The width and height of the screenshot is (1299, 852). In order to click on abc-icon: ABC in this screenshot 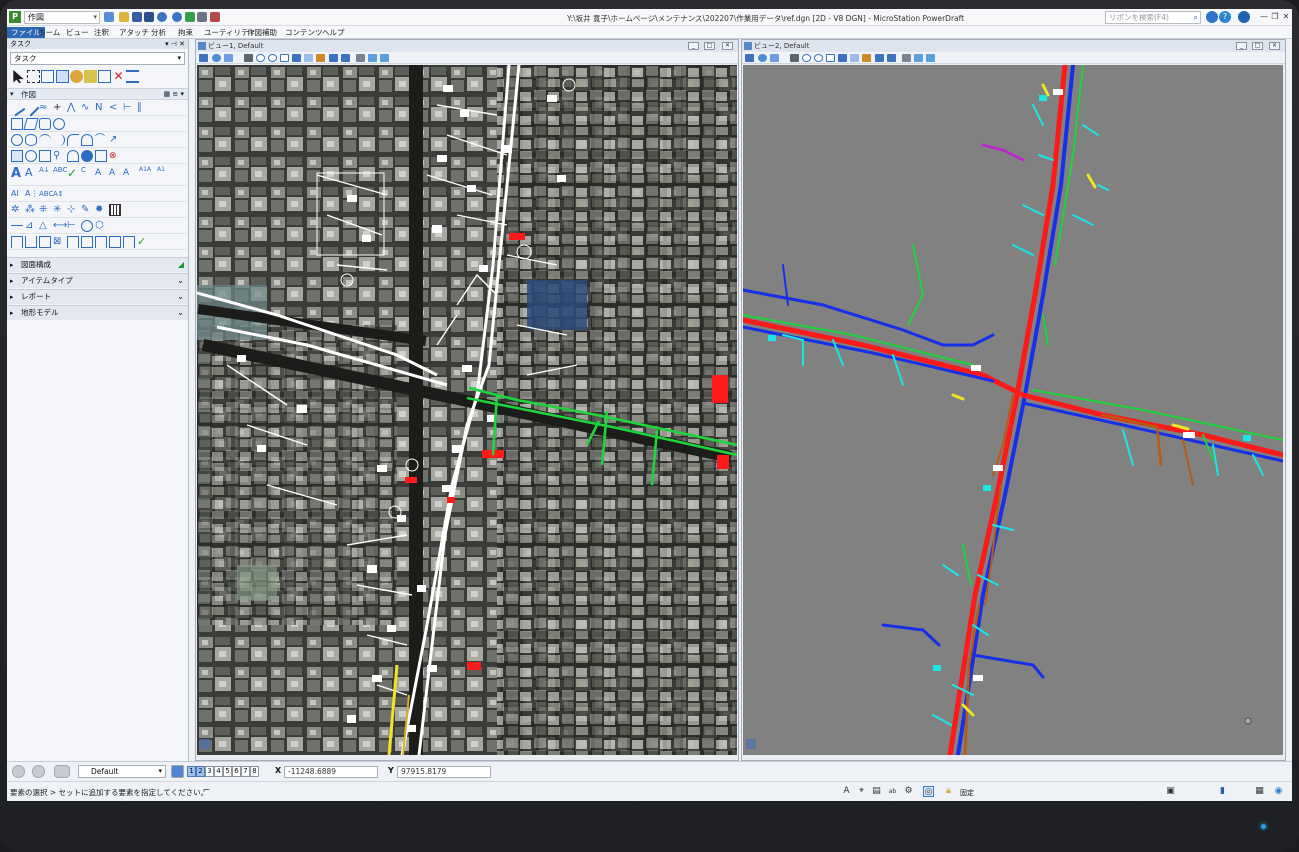, I will do `click(60, 174)`.